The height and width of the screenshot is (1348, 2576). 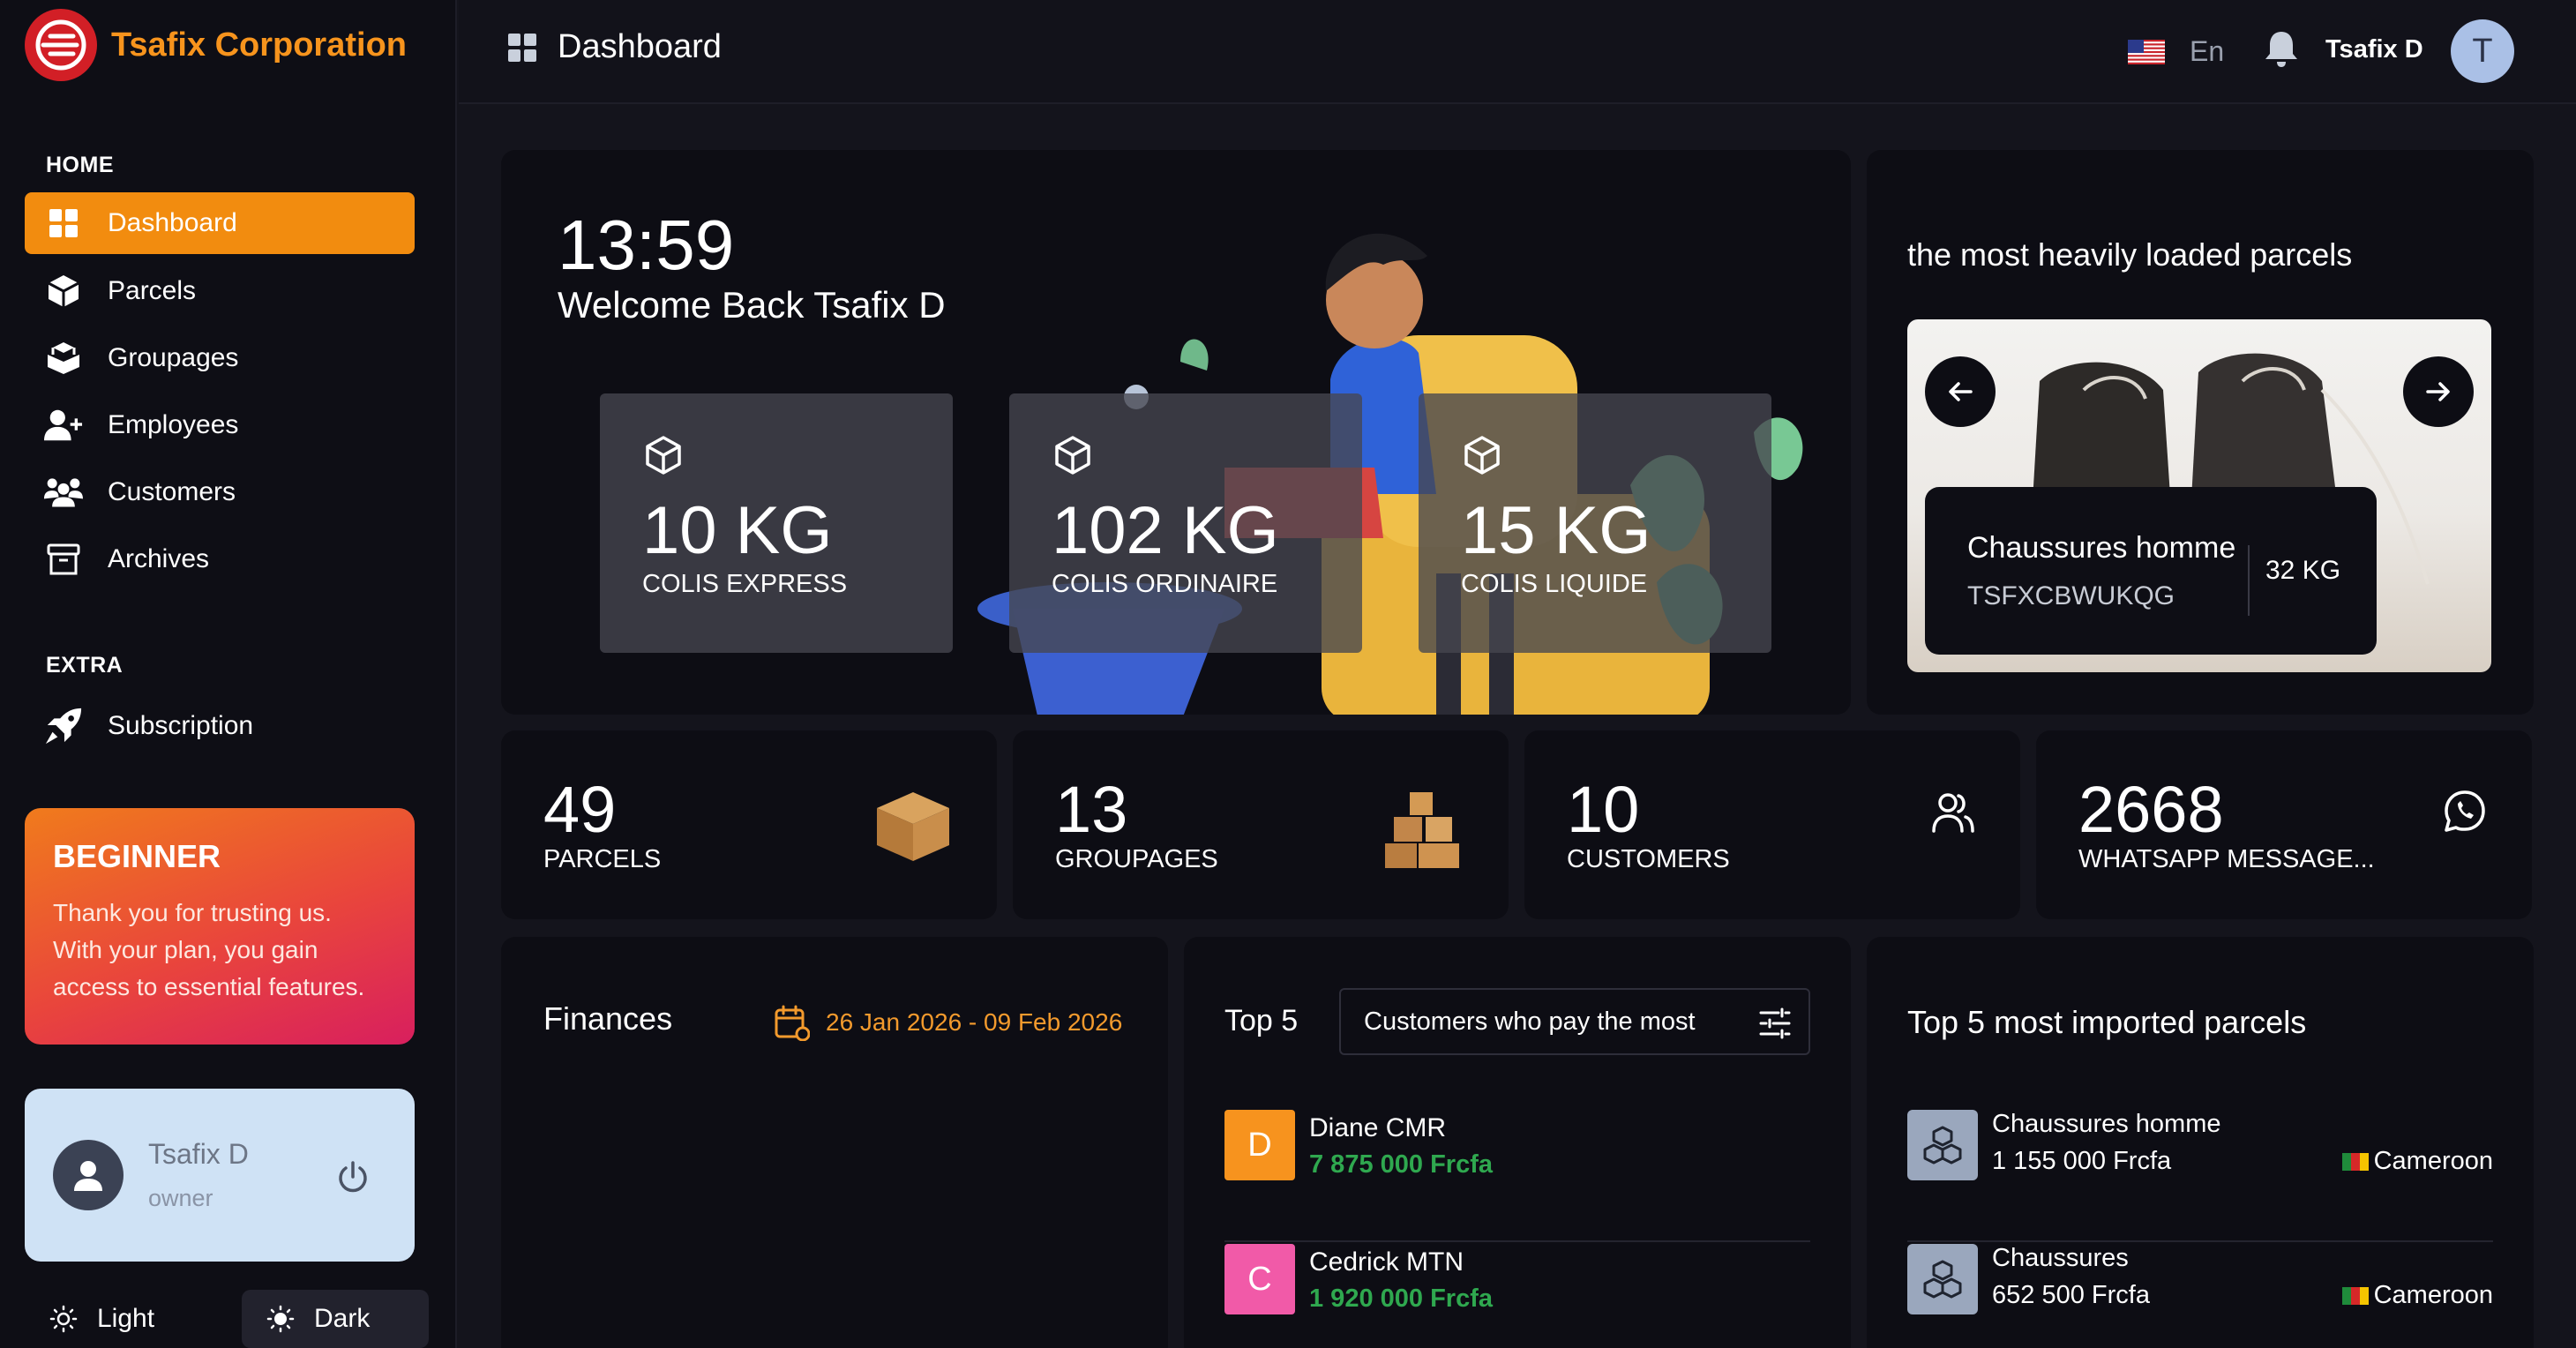 What do you see at coordinates (1518, 52) in the screenshot?
I see `top-header: Dashboard En Tsafix D T` at bounding box center [1518, 52].